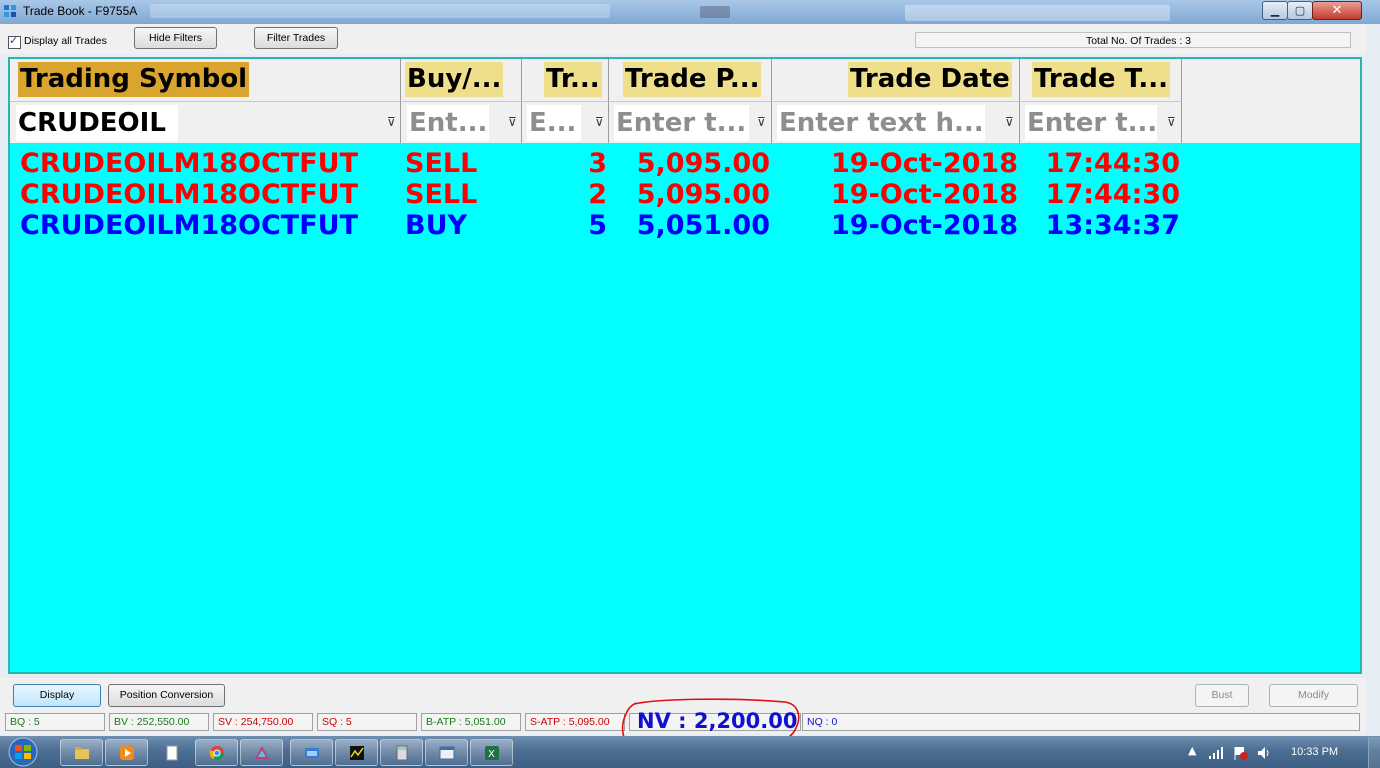  I want to click on window-title: Trade Book - F9755A, so click(80, 11).